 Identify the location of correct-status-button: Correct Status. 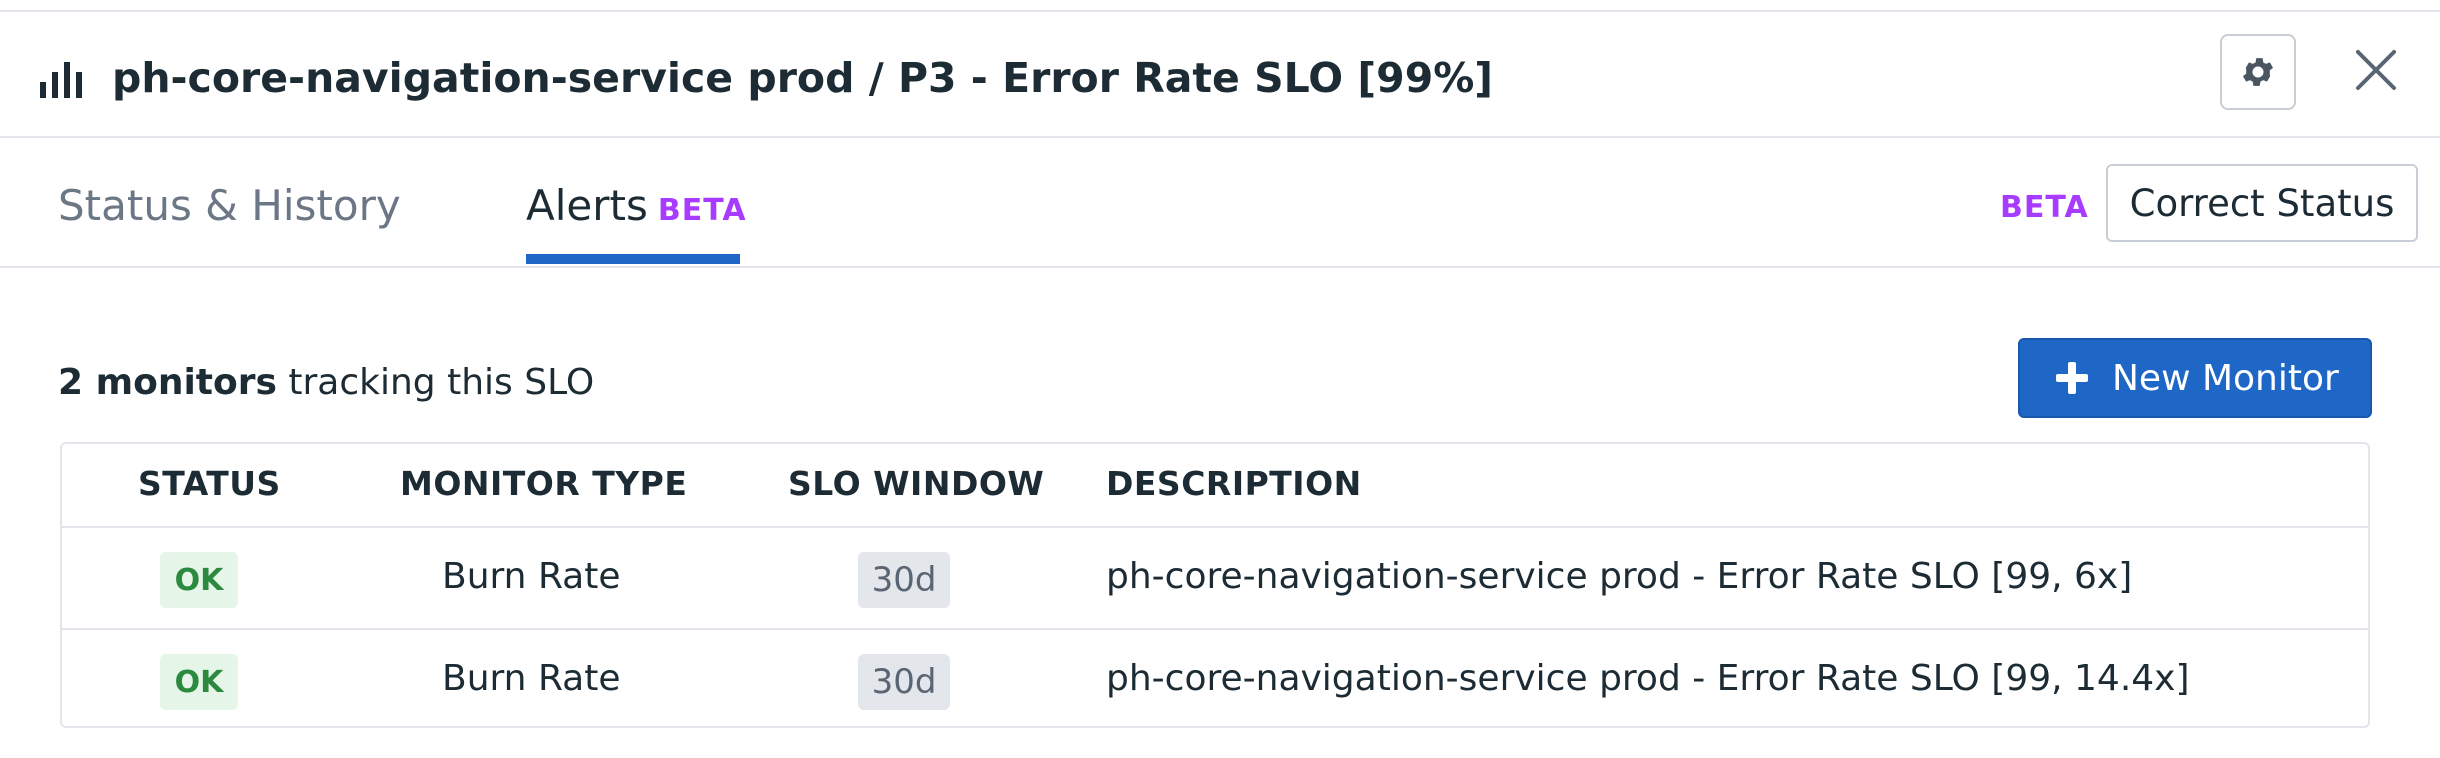
(2262, 203).